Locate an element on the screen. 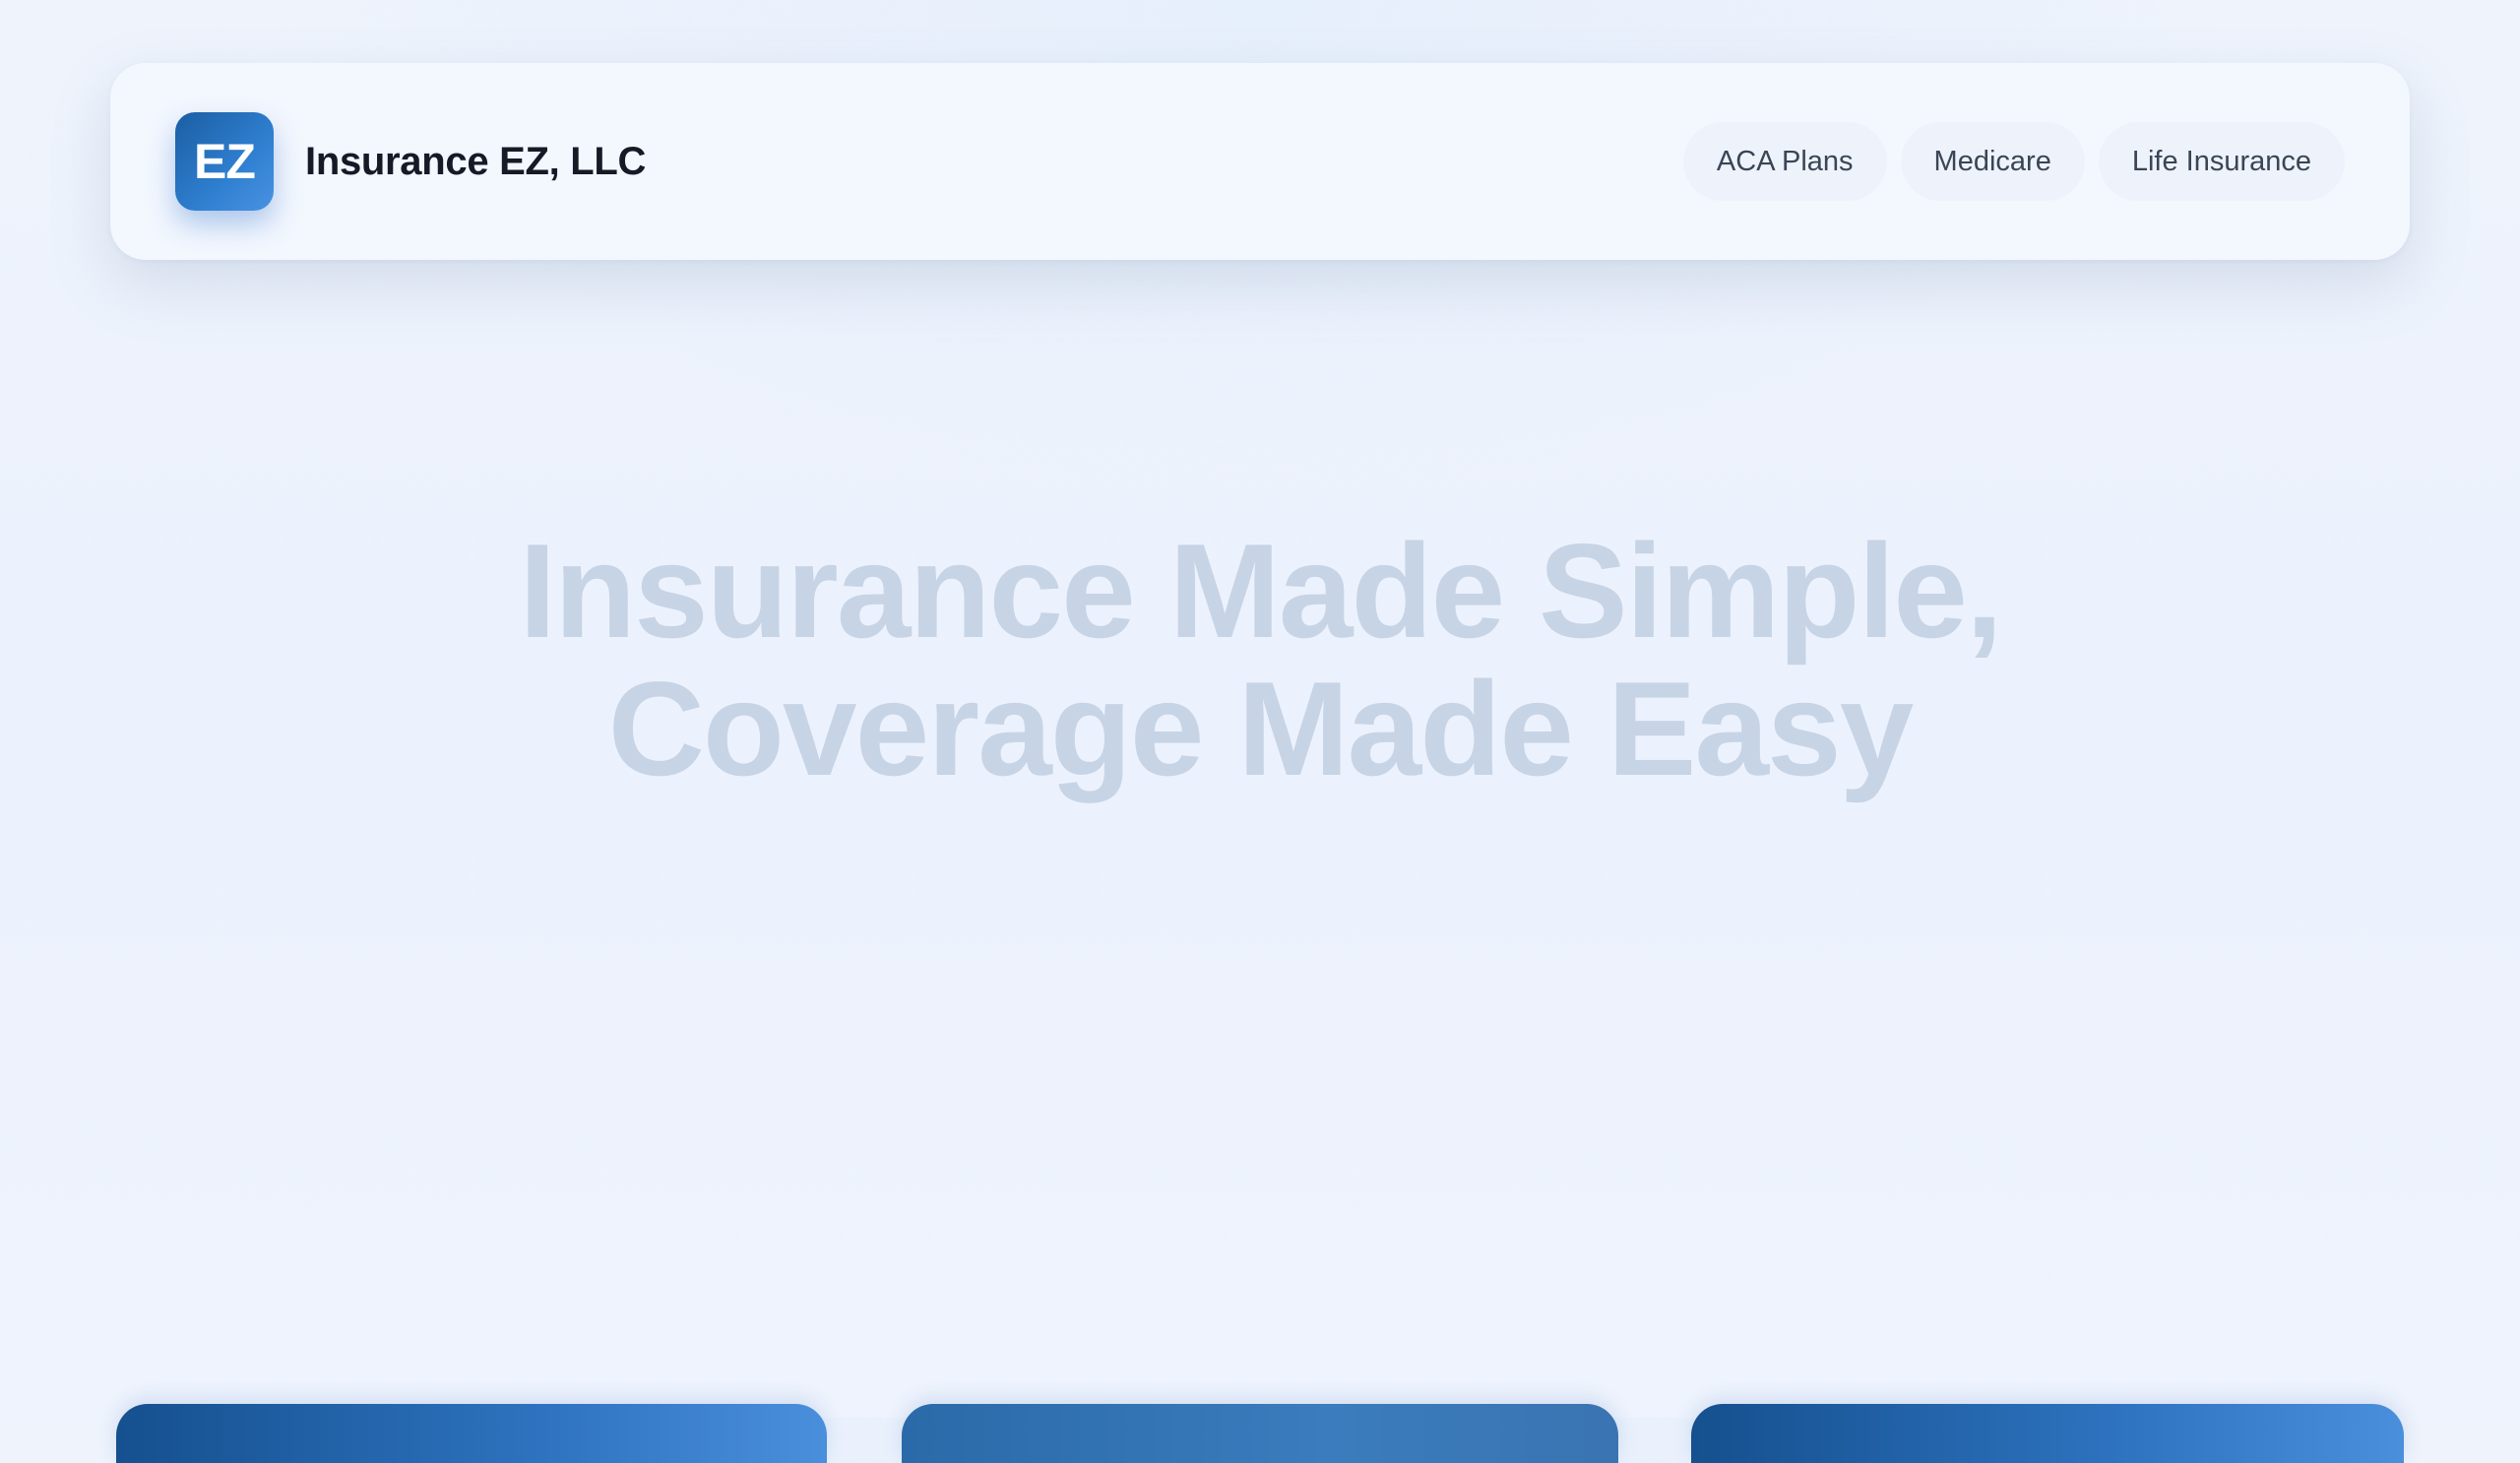  logo-badge: EZ is located at coordinates (224, 161).